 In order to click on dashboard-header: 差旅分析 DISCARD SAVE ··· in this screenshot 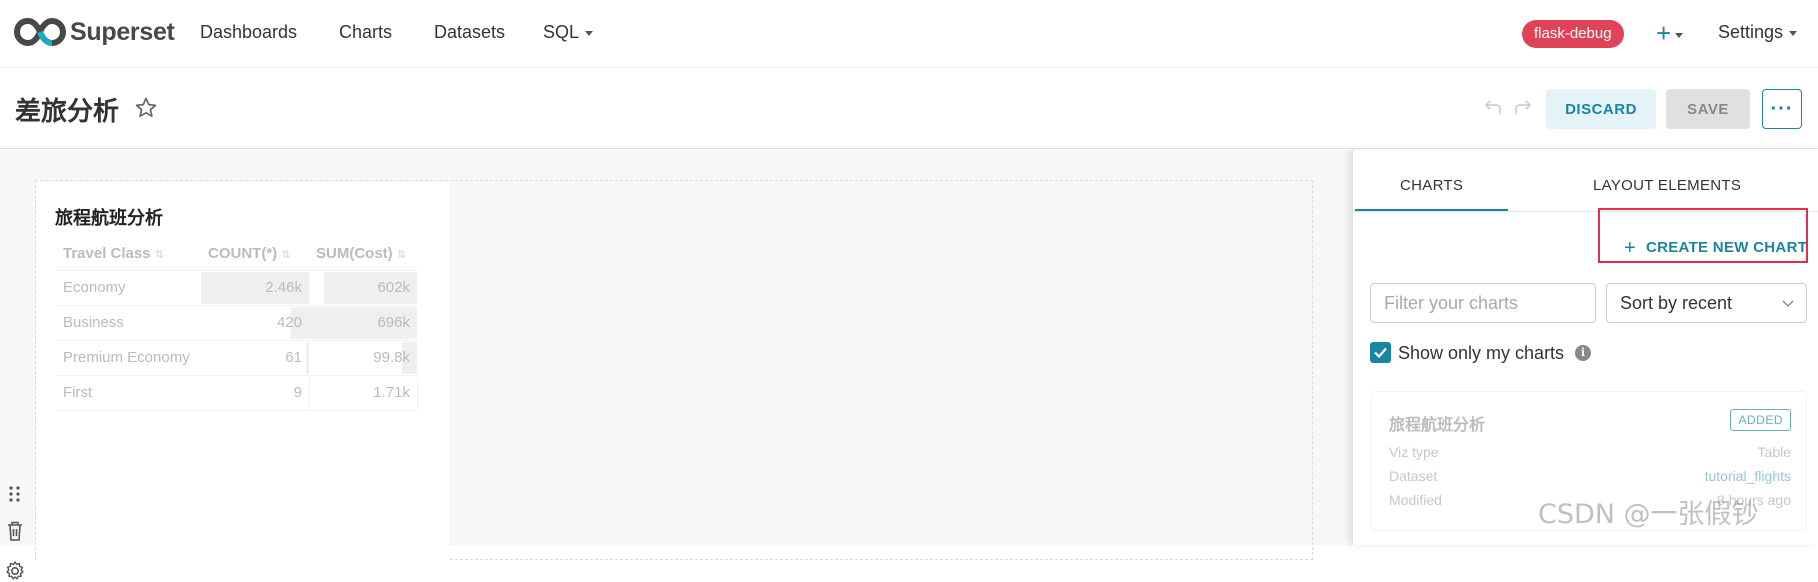, I will do `click(909, 109)`.